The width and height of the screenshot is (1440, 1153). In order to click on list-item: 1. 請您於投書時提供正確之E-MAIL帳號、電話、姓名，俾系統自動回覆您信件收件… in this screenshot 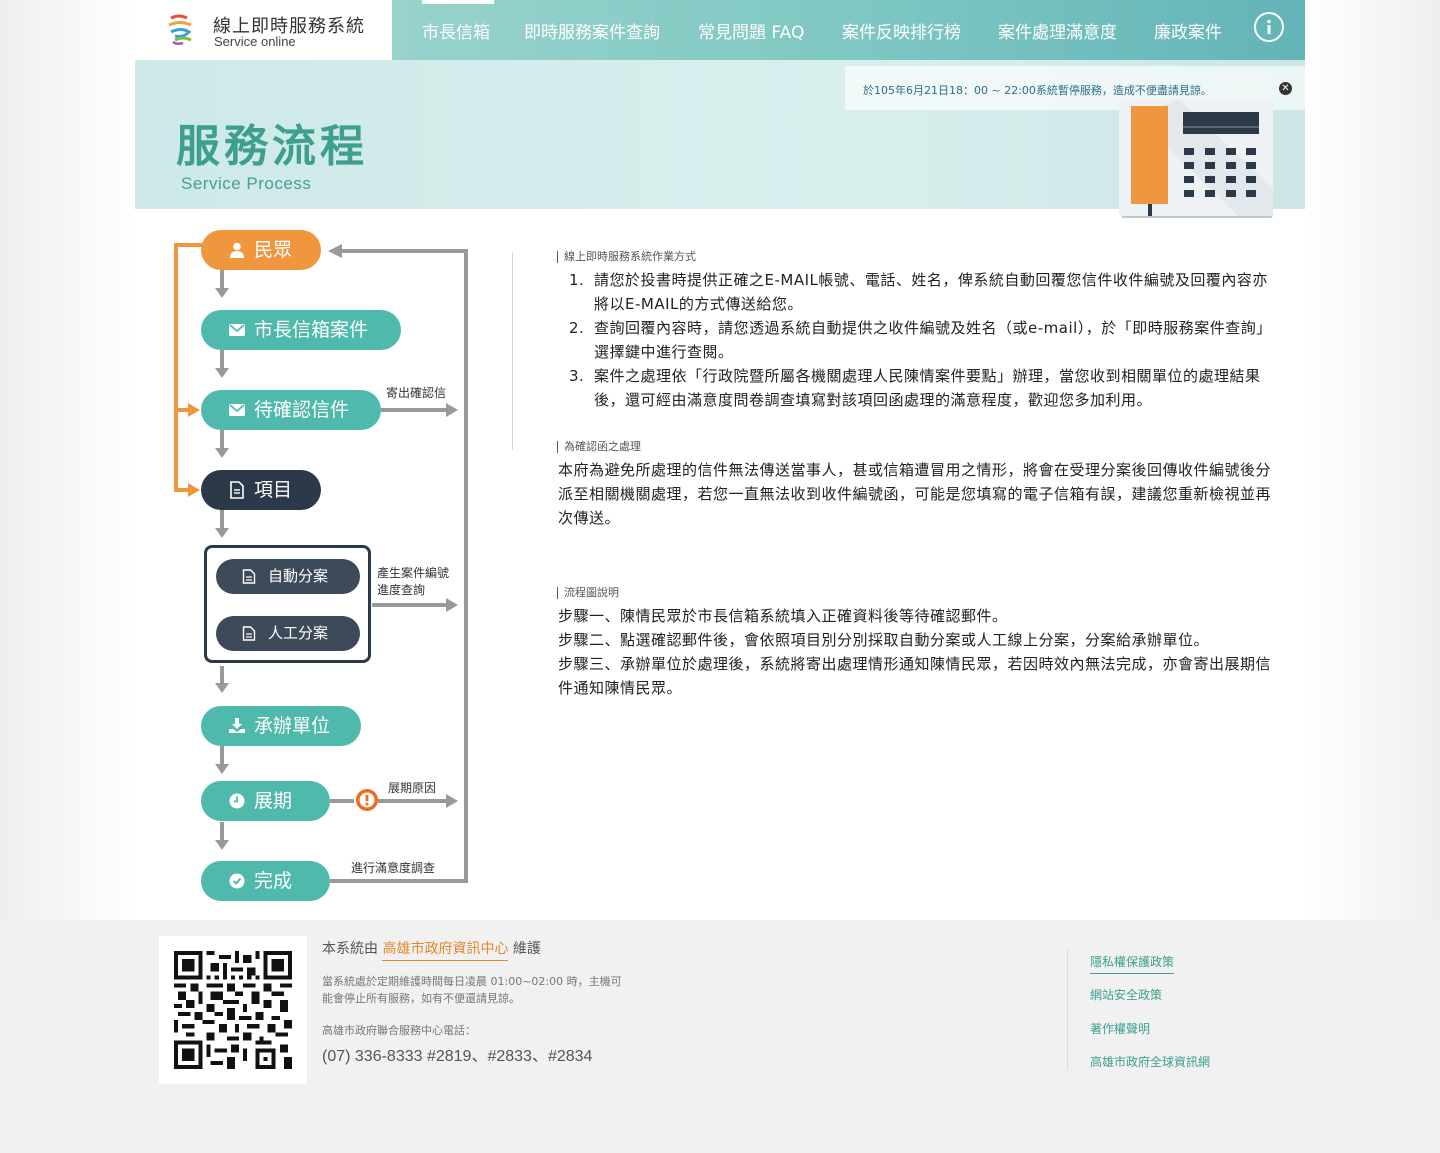, I will do `click(922, 292)`.